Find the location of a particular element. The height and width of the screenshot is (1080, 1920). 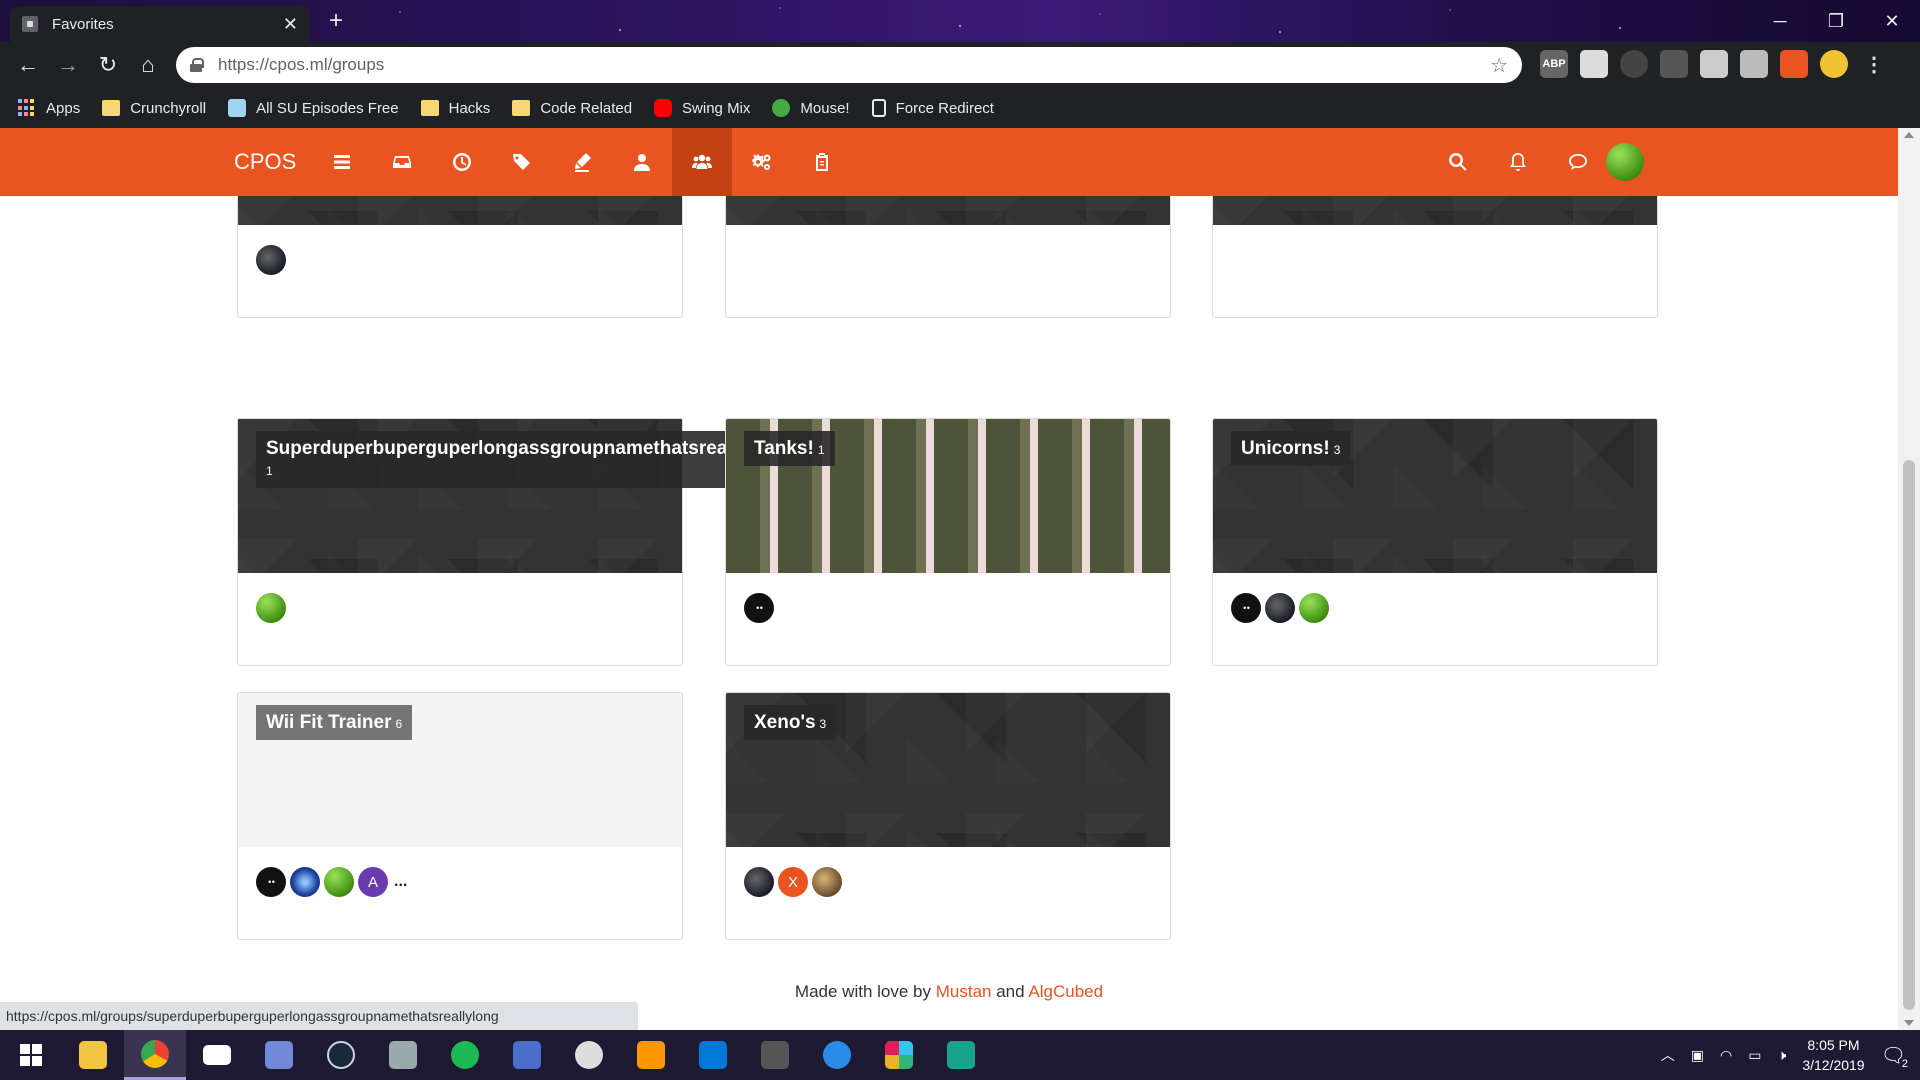

group-name-label: Xeno's 3 is located at coordinates (790, 722).